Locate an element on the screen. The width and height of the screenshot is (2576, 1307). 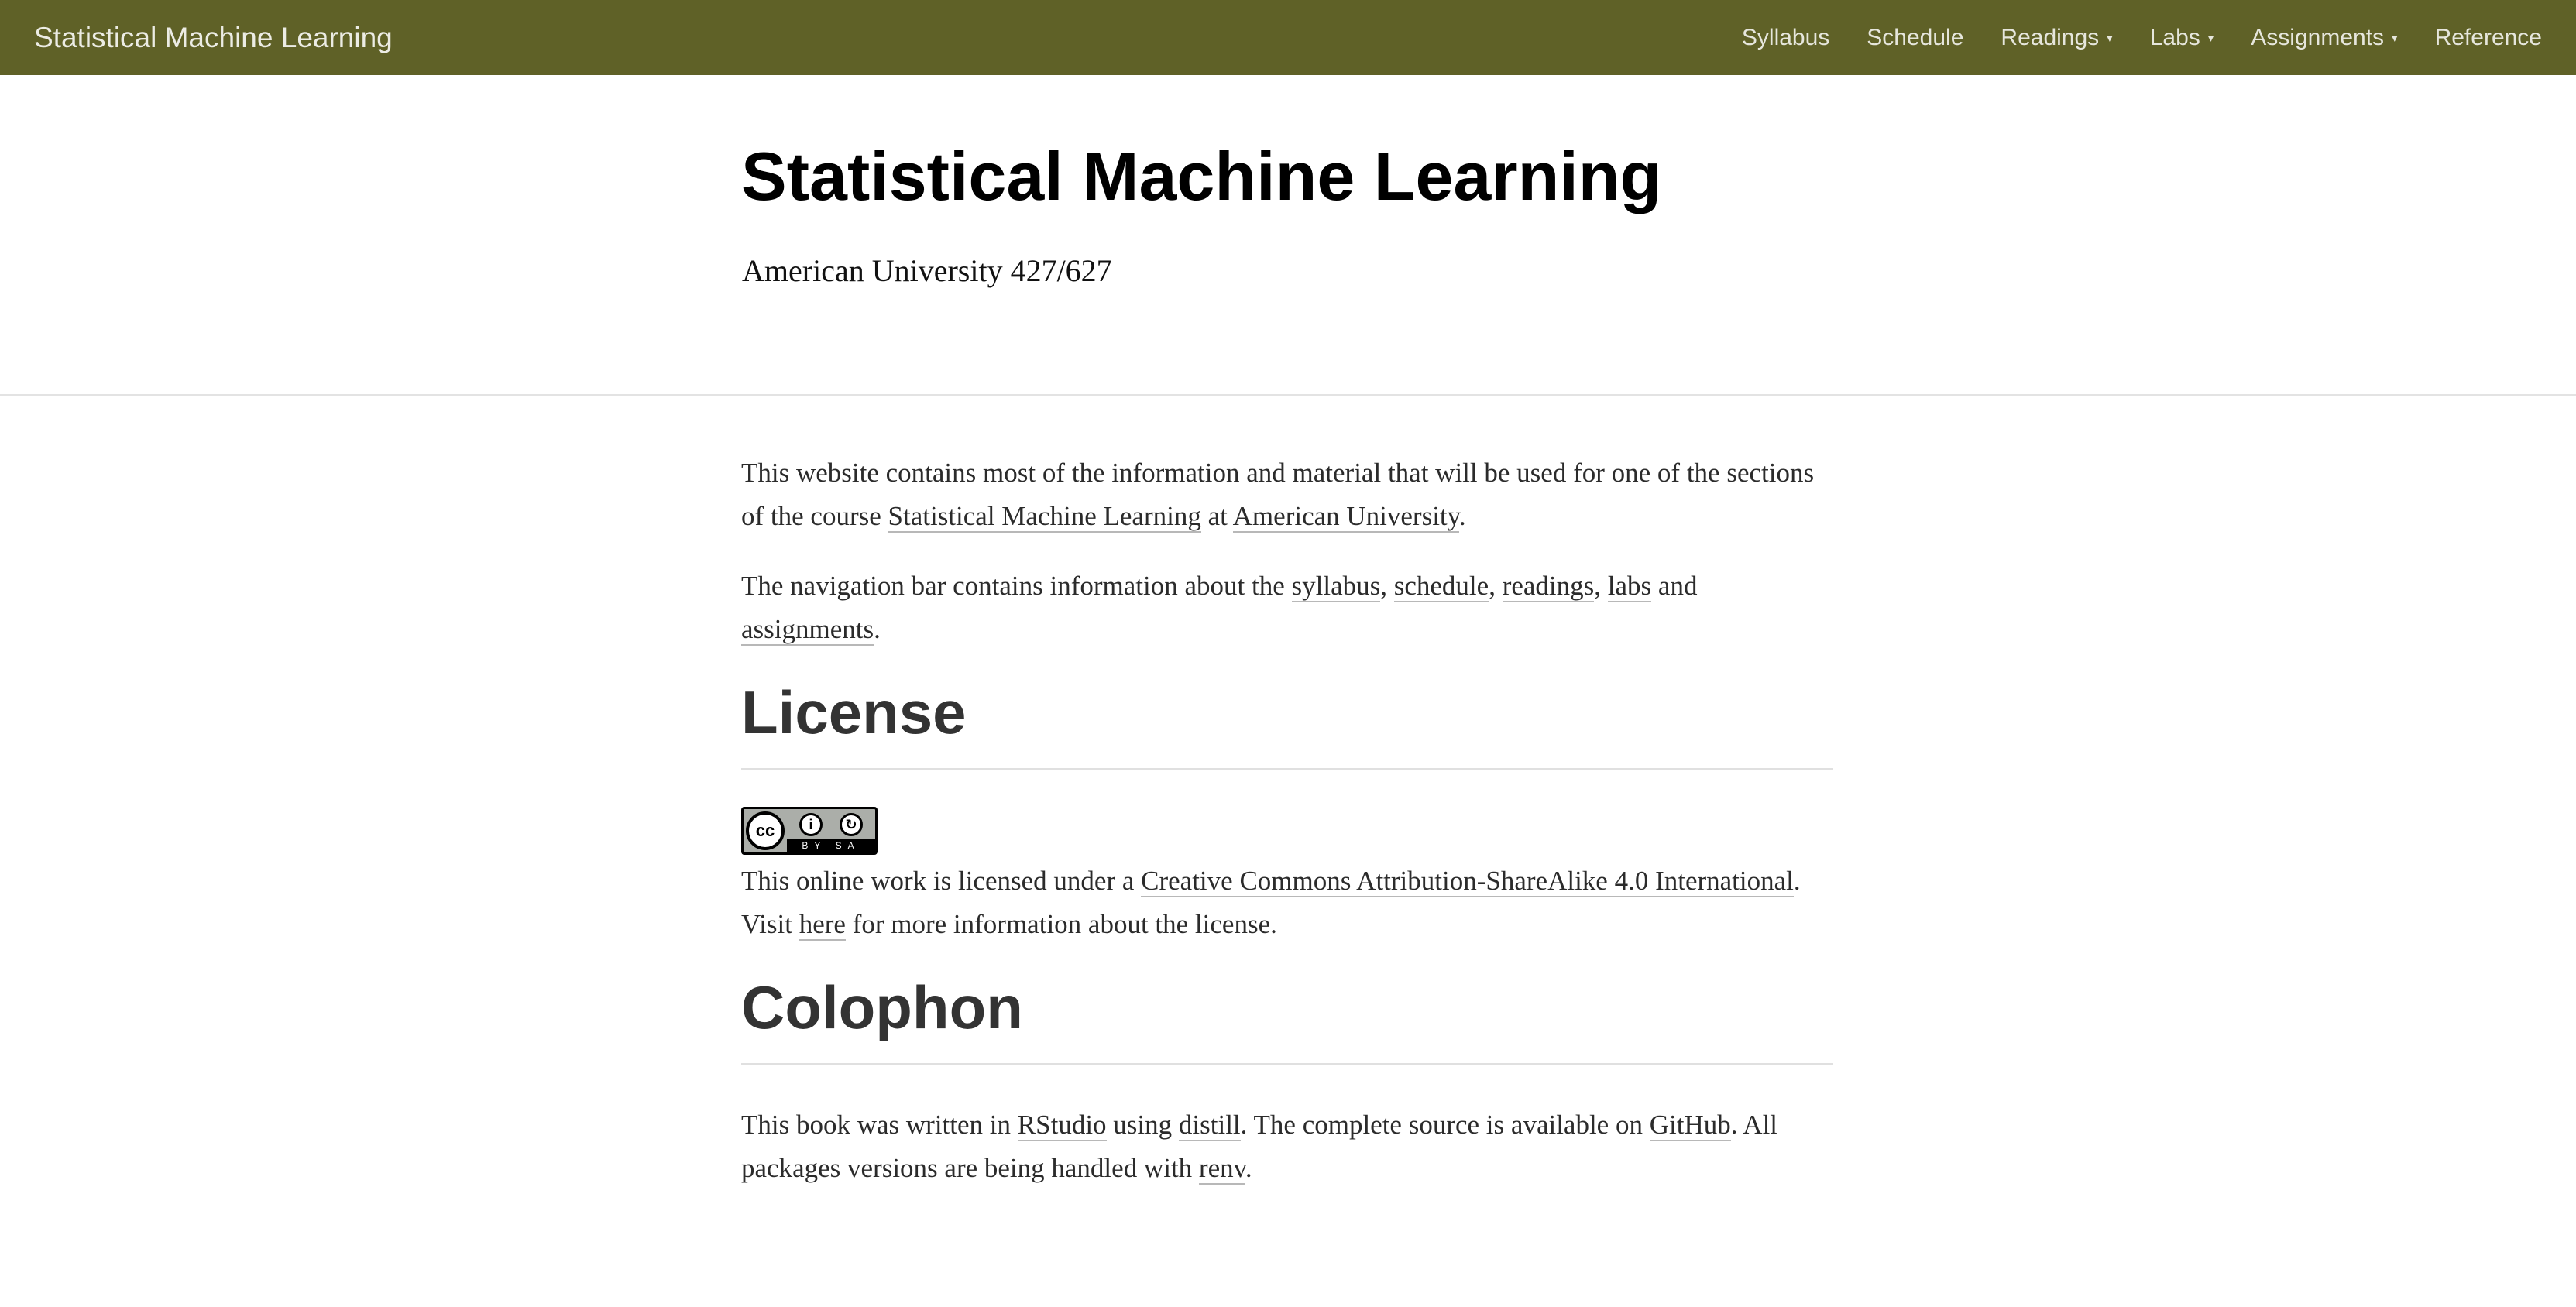
nav-dropdown-labs: Labs ▾ is located at coordinates (2182, 38).